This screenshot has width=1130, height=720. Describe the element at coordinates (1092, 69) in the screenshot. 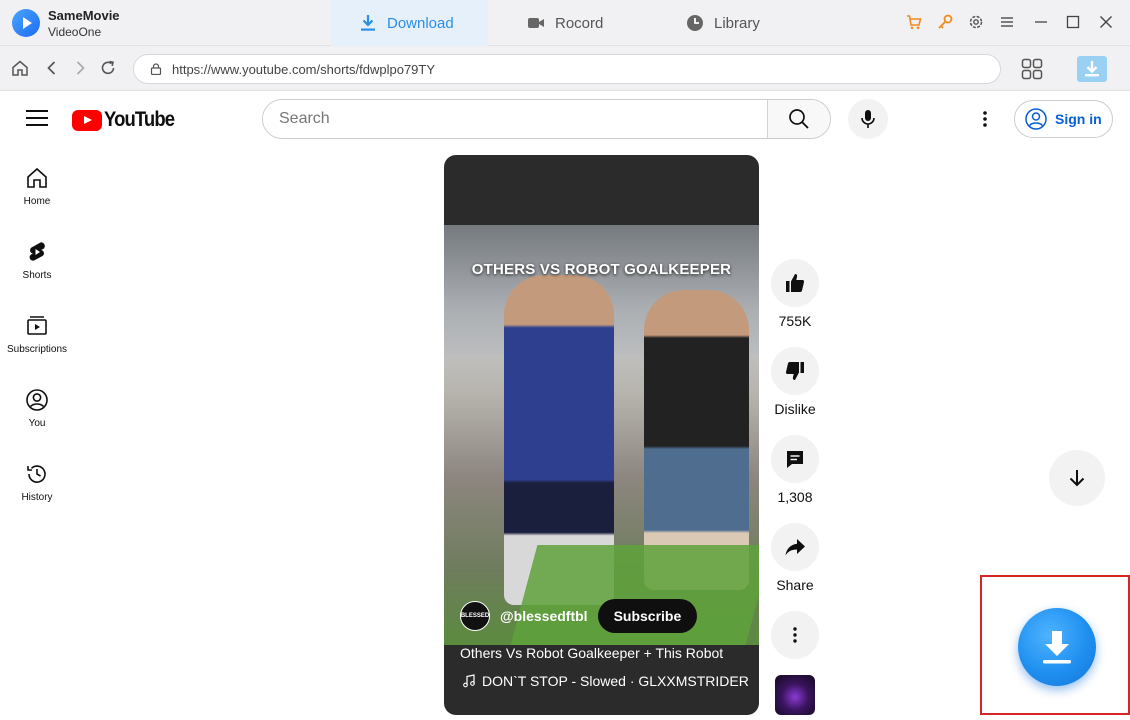

I see `download-list-icon` at that location.